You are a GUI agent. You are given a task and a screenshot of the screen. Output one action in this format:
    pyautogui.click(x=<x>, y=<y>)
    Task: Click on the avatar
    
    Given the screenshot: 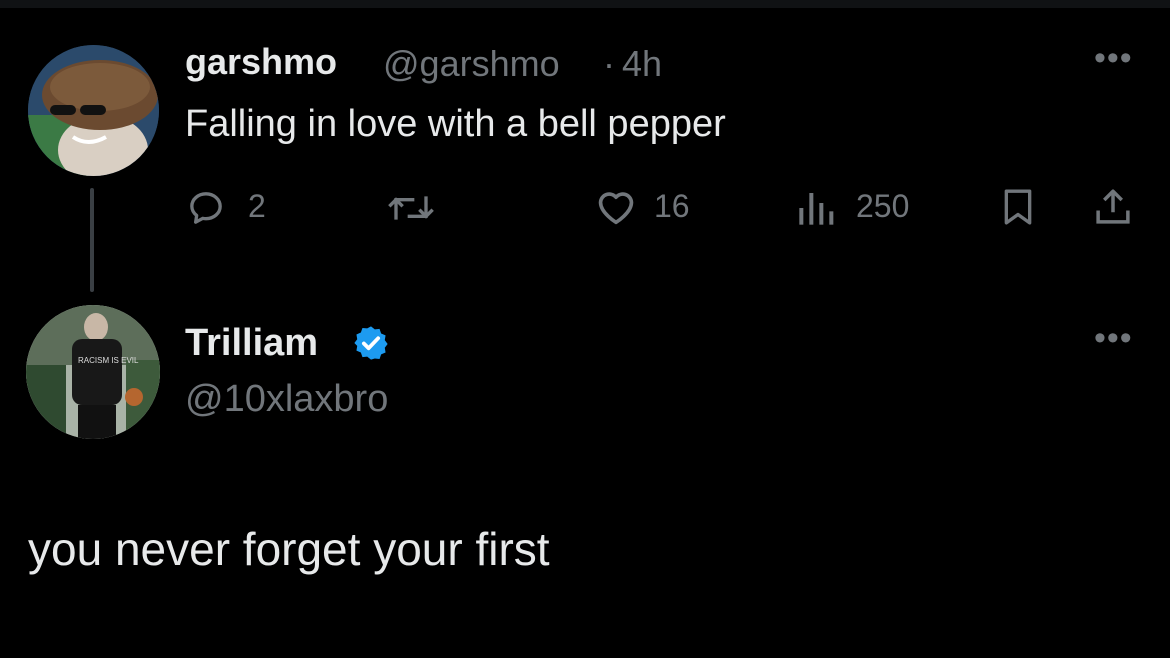 What is the action you would take?
    pyautogui.click(x=93, y=110)
    